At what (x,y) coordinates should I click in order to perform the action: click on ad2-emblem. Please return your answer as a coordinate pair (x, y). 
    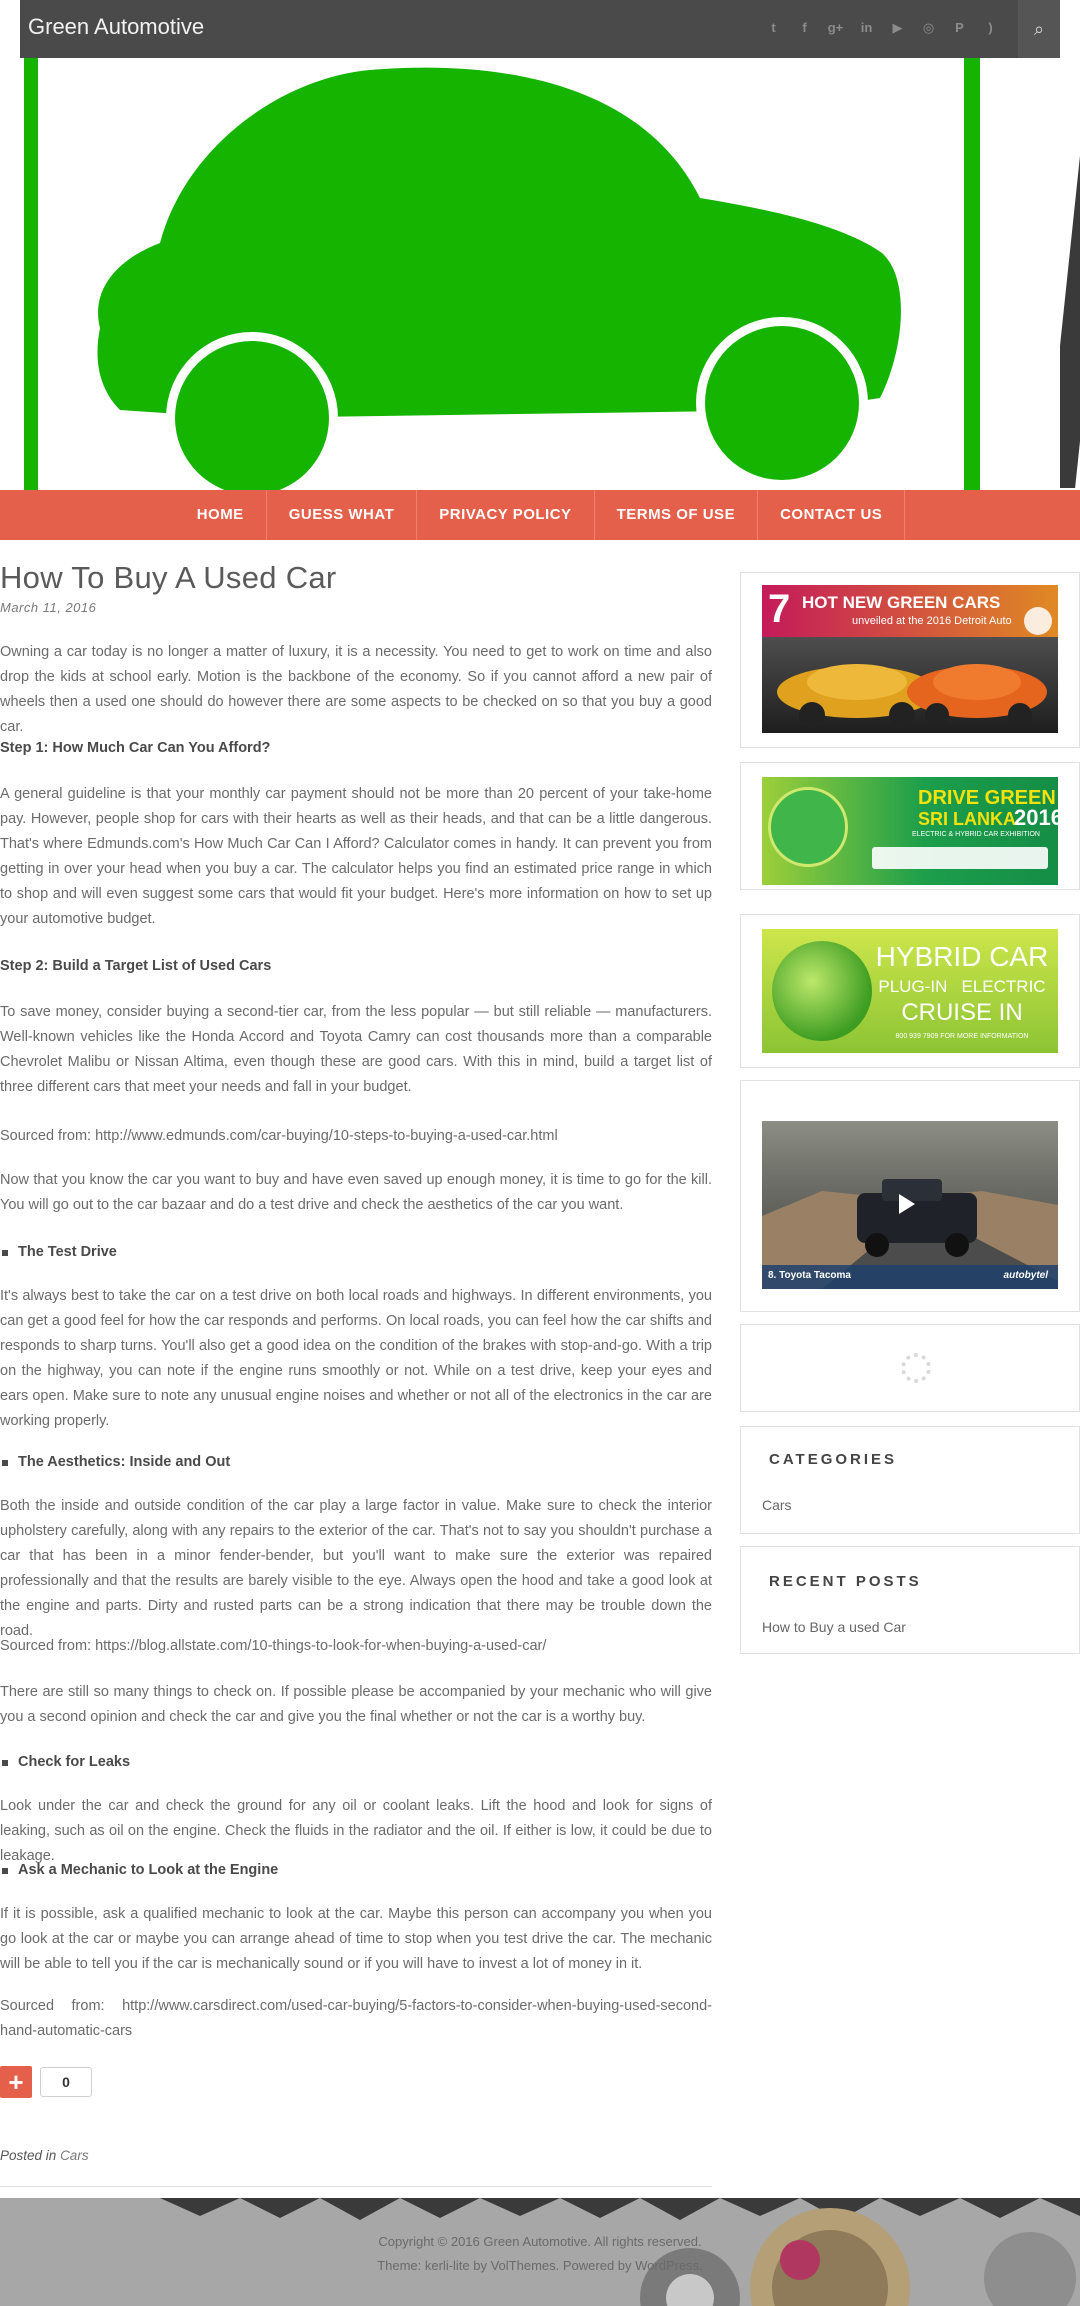
    Looking at the image, I should click on (808, 827).